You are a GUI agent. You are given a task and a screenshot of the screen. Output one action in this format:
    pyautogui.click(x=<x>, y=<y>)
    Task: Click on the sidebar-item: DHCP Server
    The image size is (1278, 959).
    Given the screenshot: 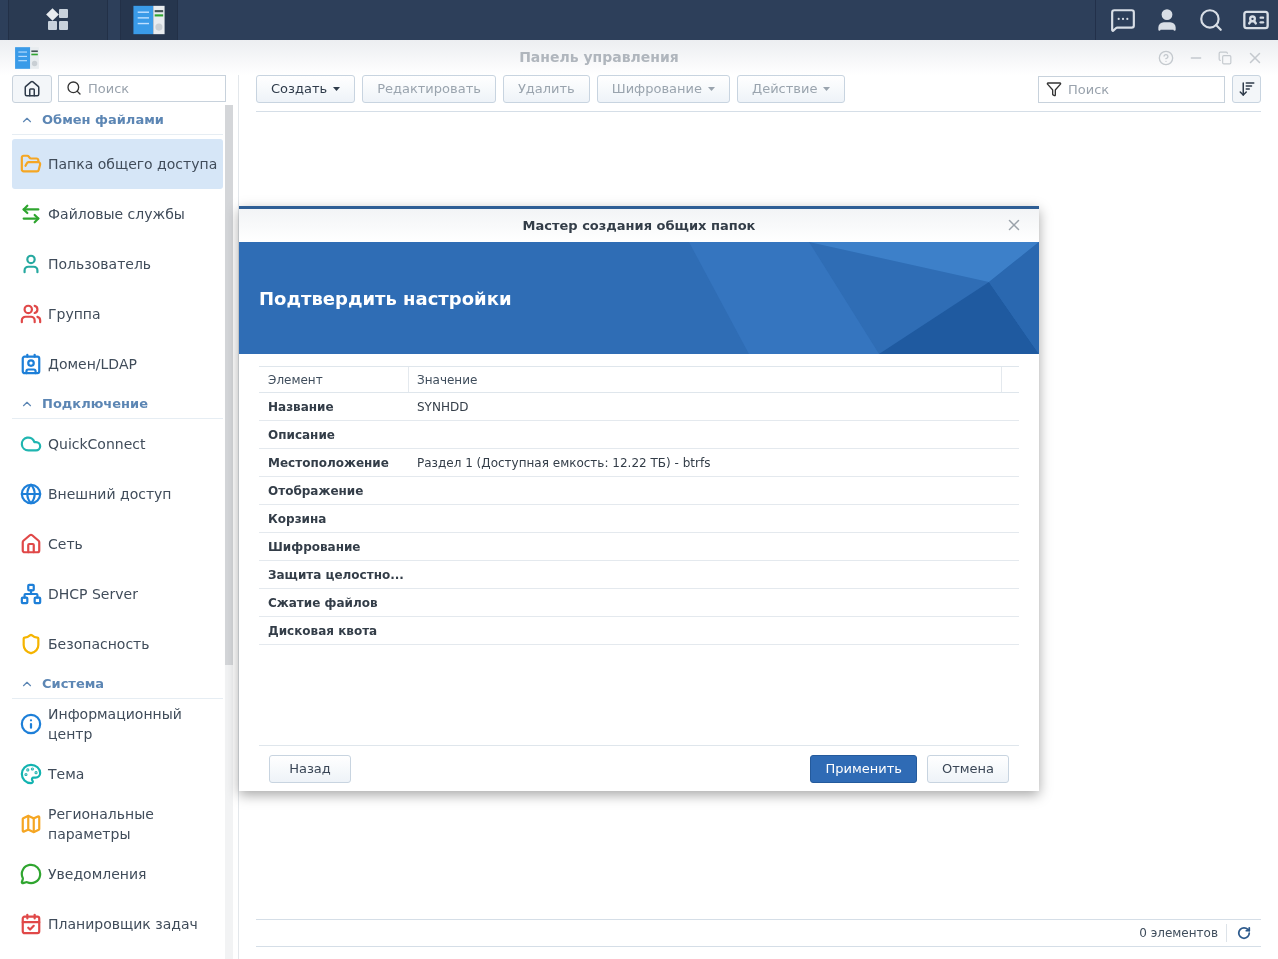 What is the action you would take?
    pyautogui.click(x=117, y=594)
    